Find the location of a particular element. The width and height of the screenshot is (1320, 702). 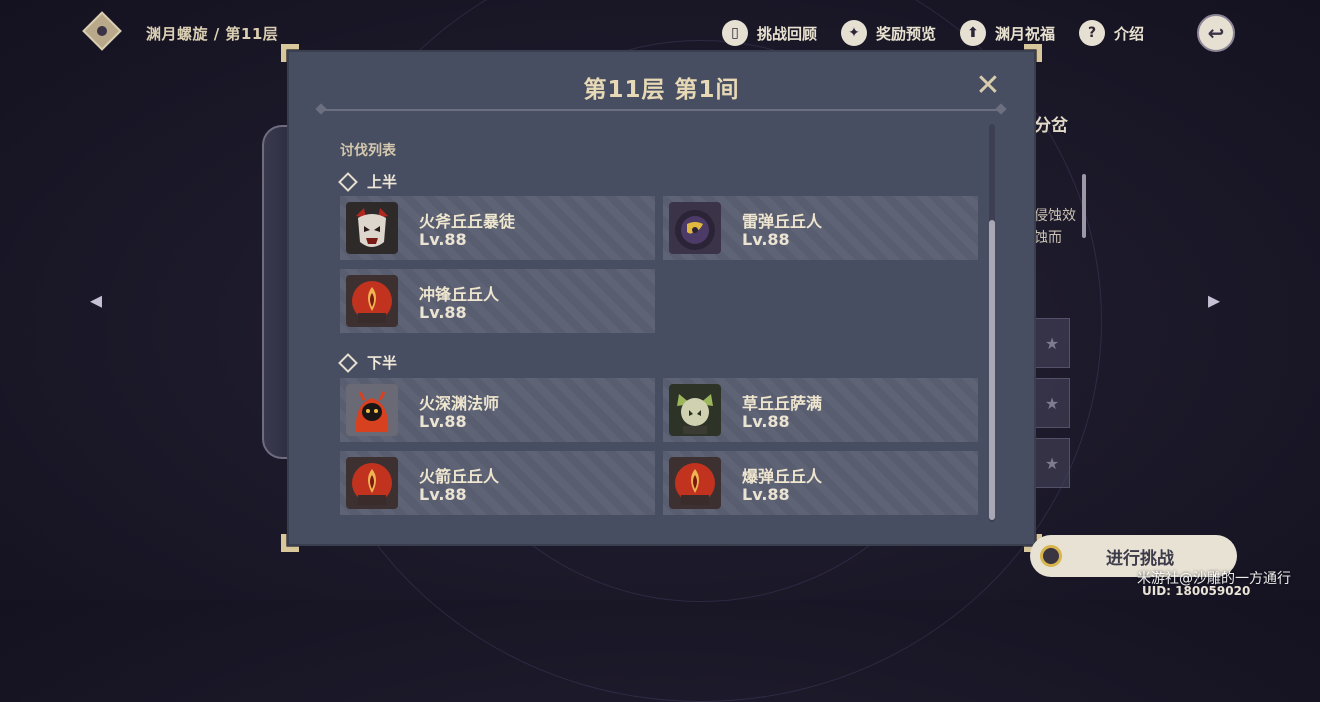

enemy-card: 草丘丘萨满 Lv.88 is located at coordinates (820, 410).